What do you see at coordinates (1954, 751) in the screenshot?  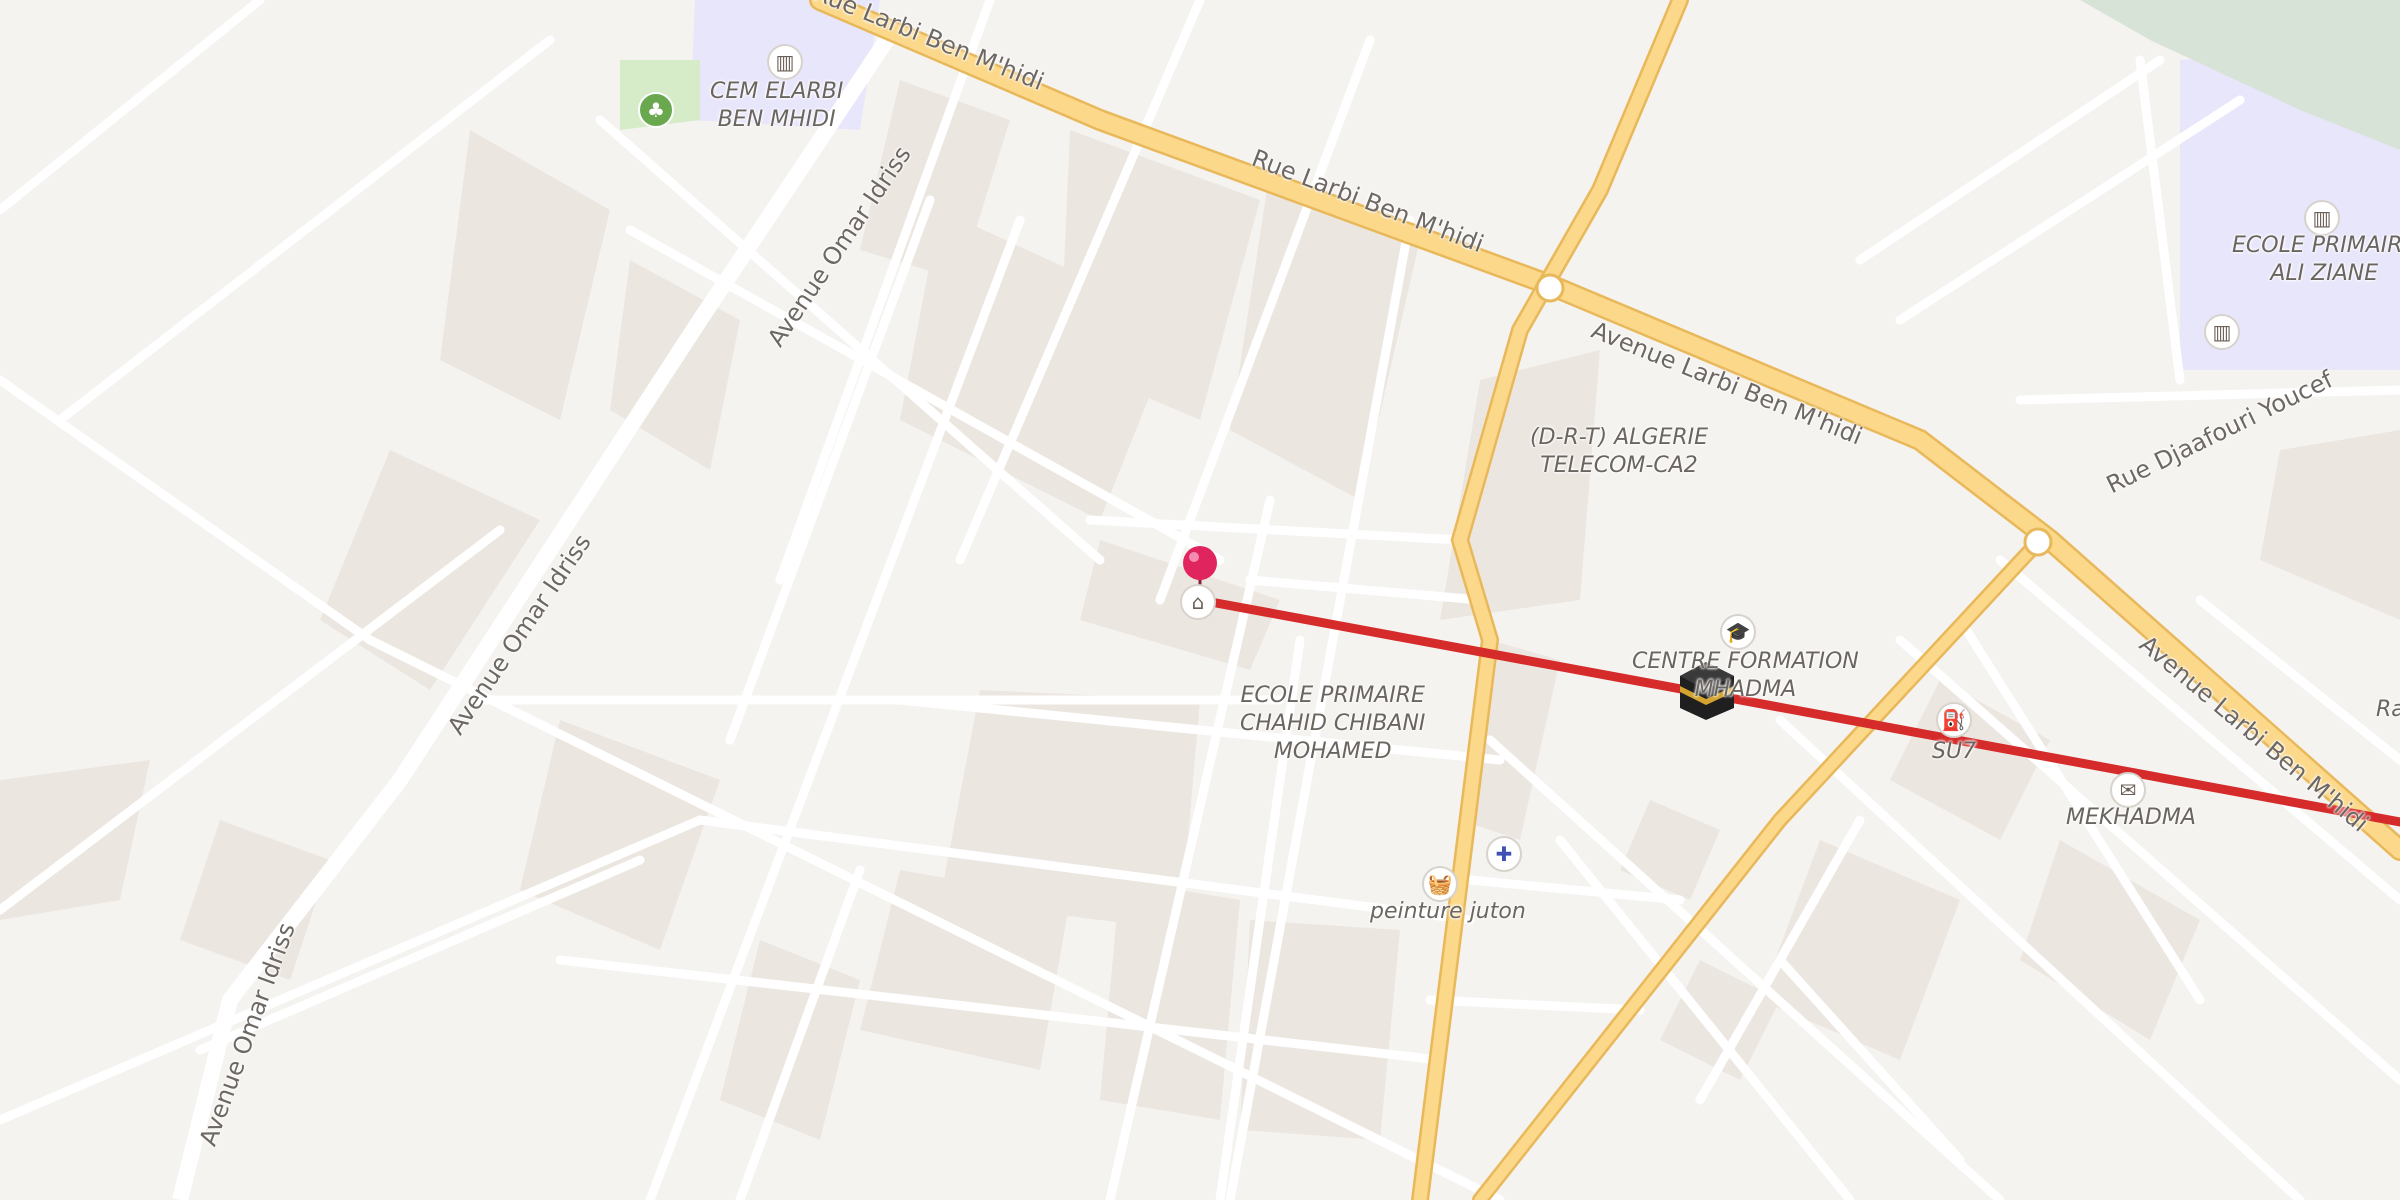 I see `place-label-su7: SU7` at bounding box center [1954, 751].